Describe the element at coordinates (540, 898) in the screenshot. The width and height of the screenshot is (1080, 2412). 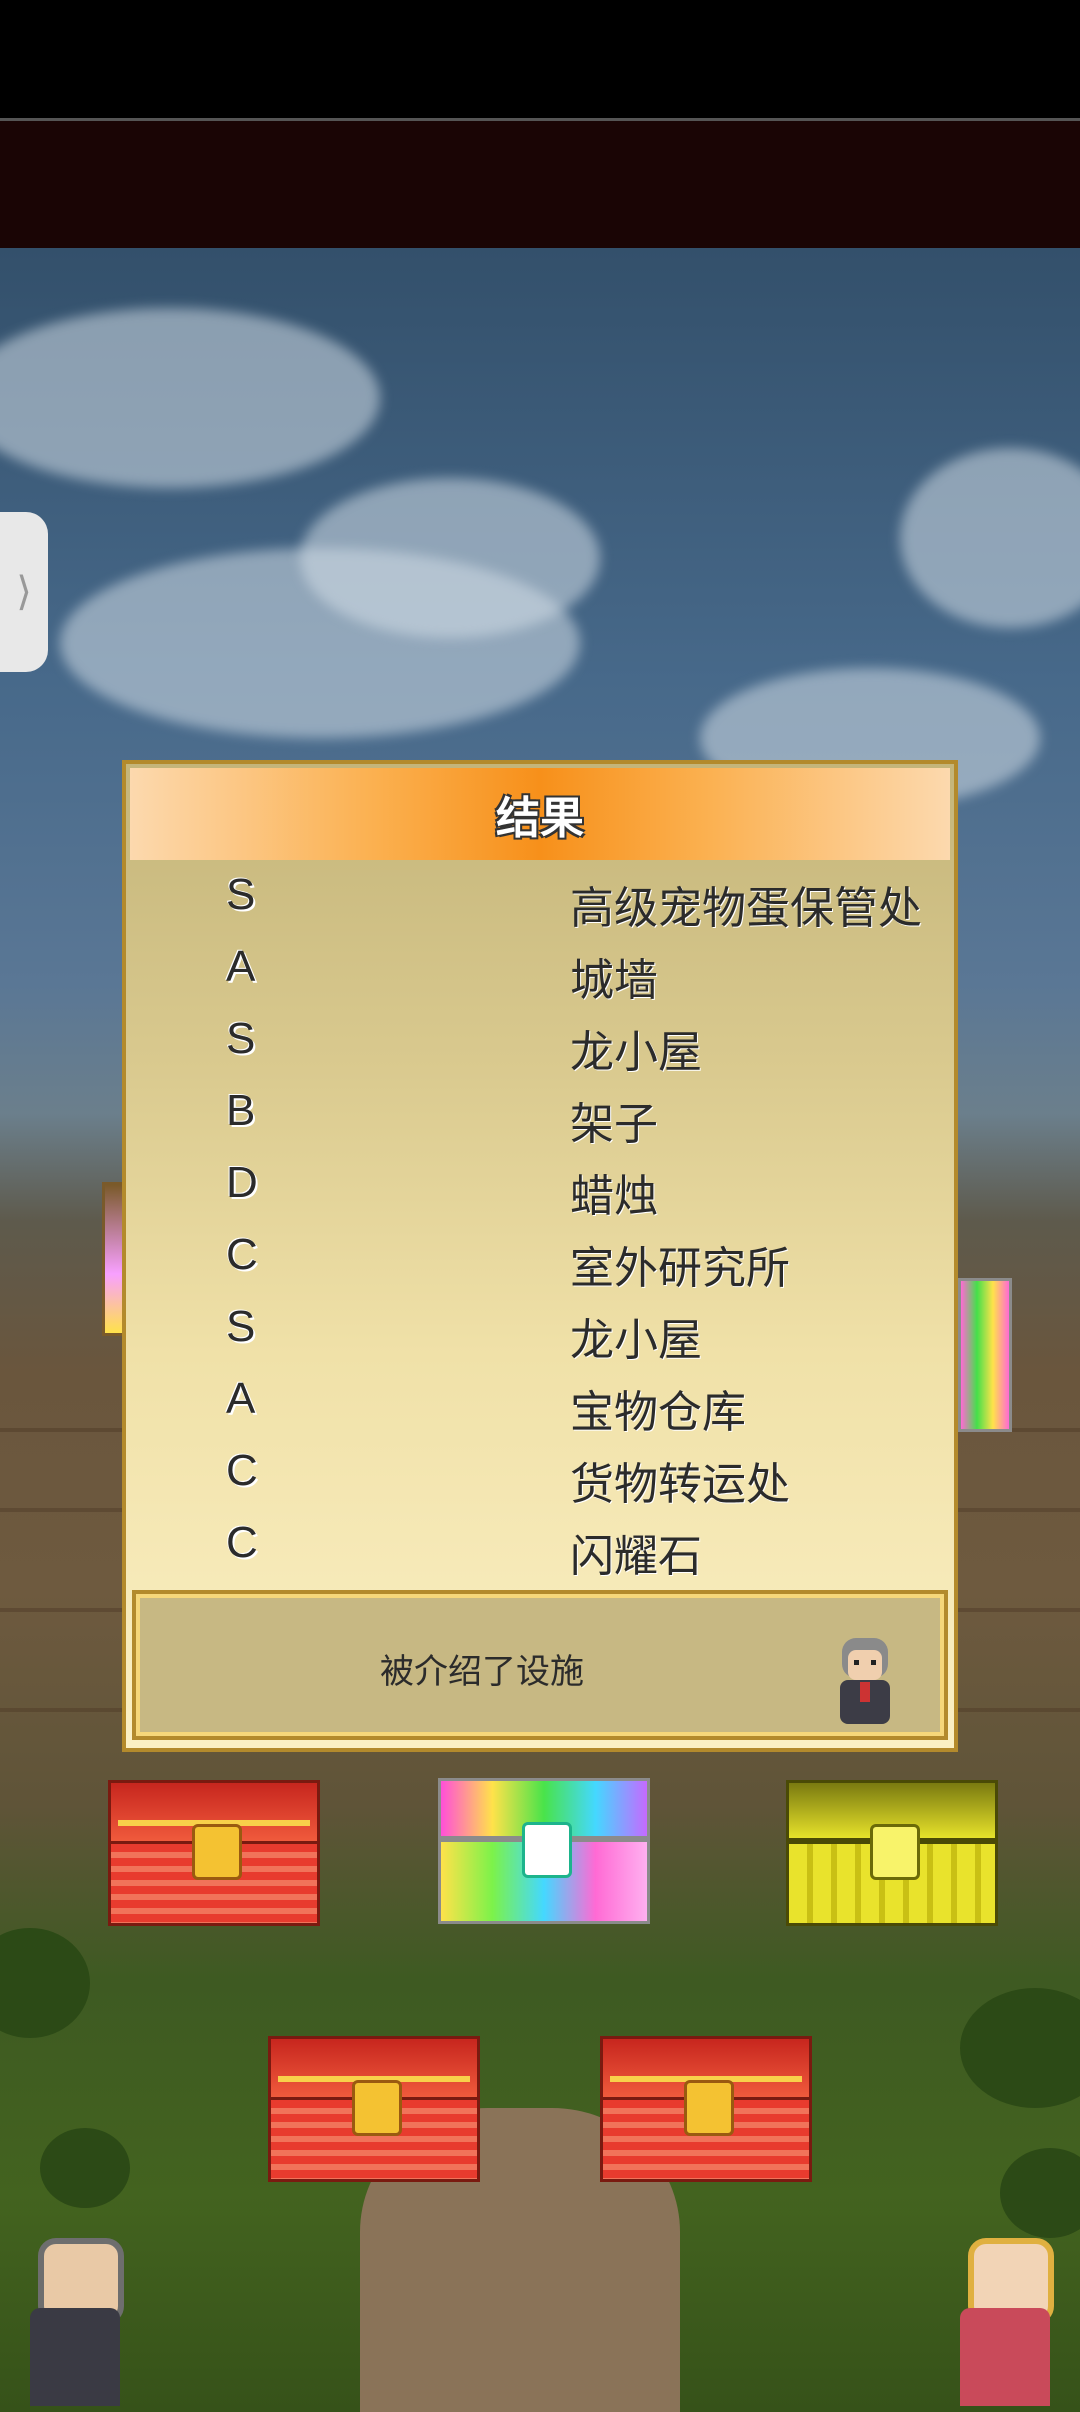
I see `result-row: S 高级宠物蛋保管处` at that location.